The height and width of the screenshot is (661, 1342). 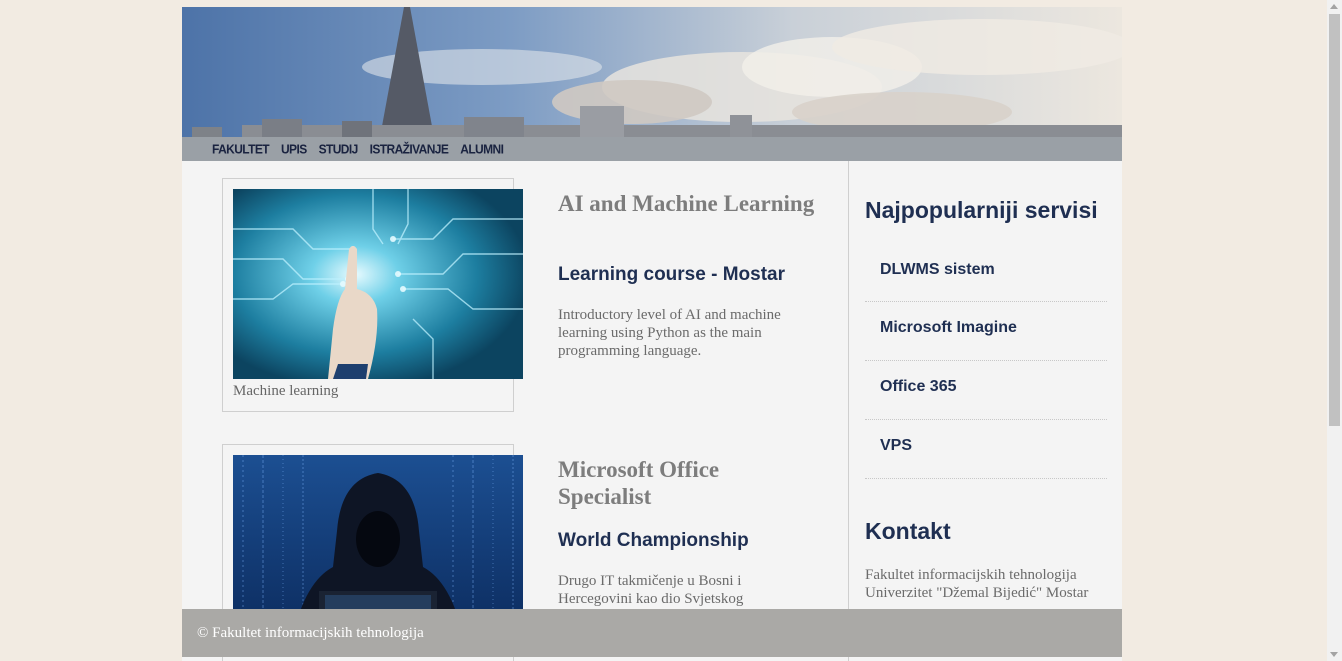 What do you see at coordinates (378, 284) in the screenshot?
I see `circuit-hand-image` at bounding box center [378, 284].